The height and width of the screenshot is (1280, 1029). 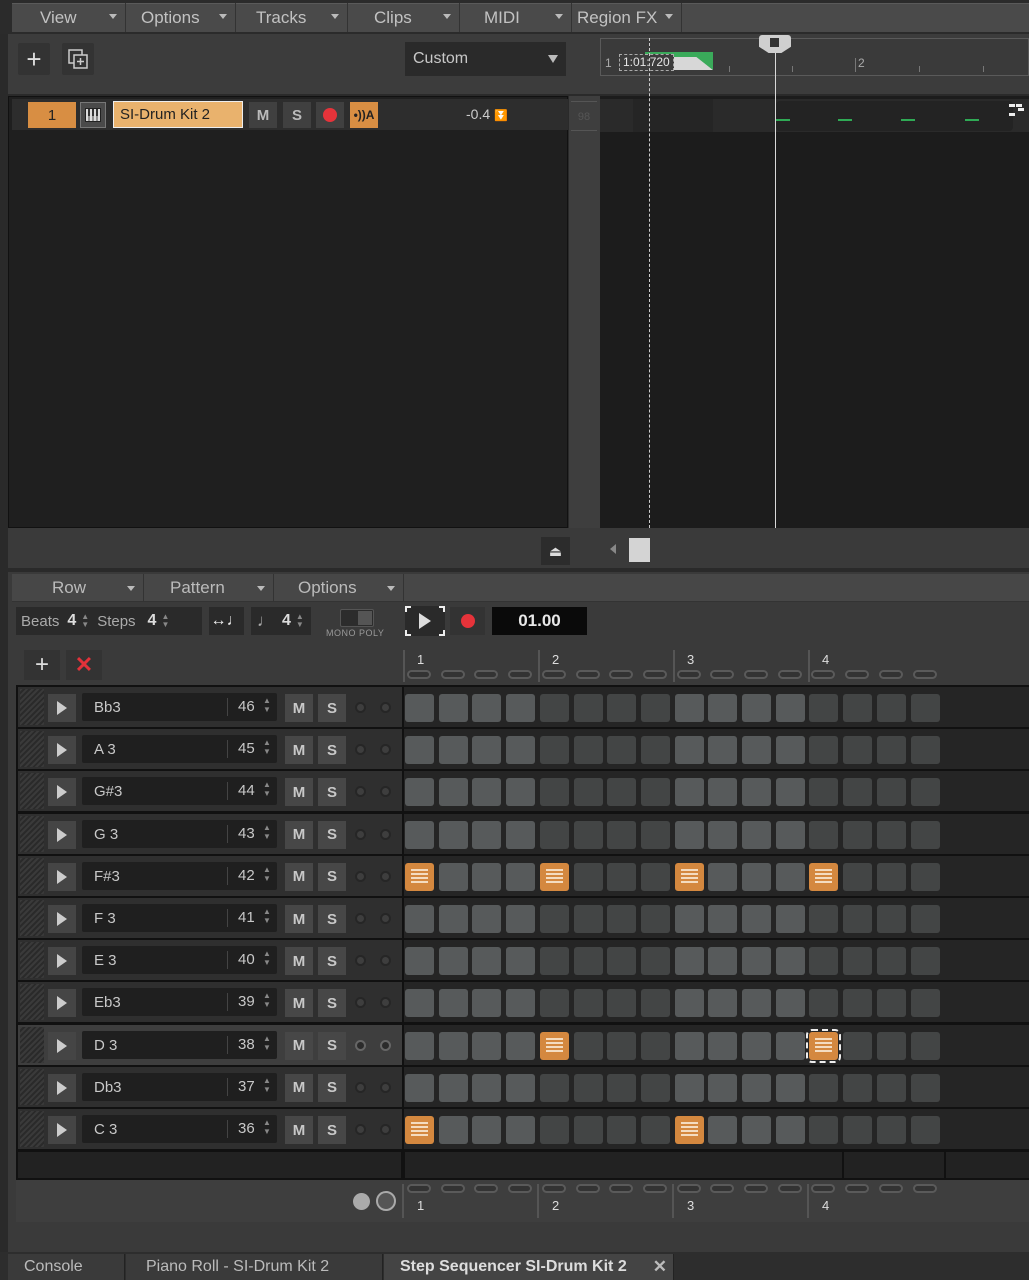 What do you see at coordinates (78, 59) in the screenshot?
I see `duplicate-track-button` at bounding box center [78, 59].